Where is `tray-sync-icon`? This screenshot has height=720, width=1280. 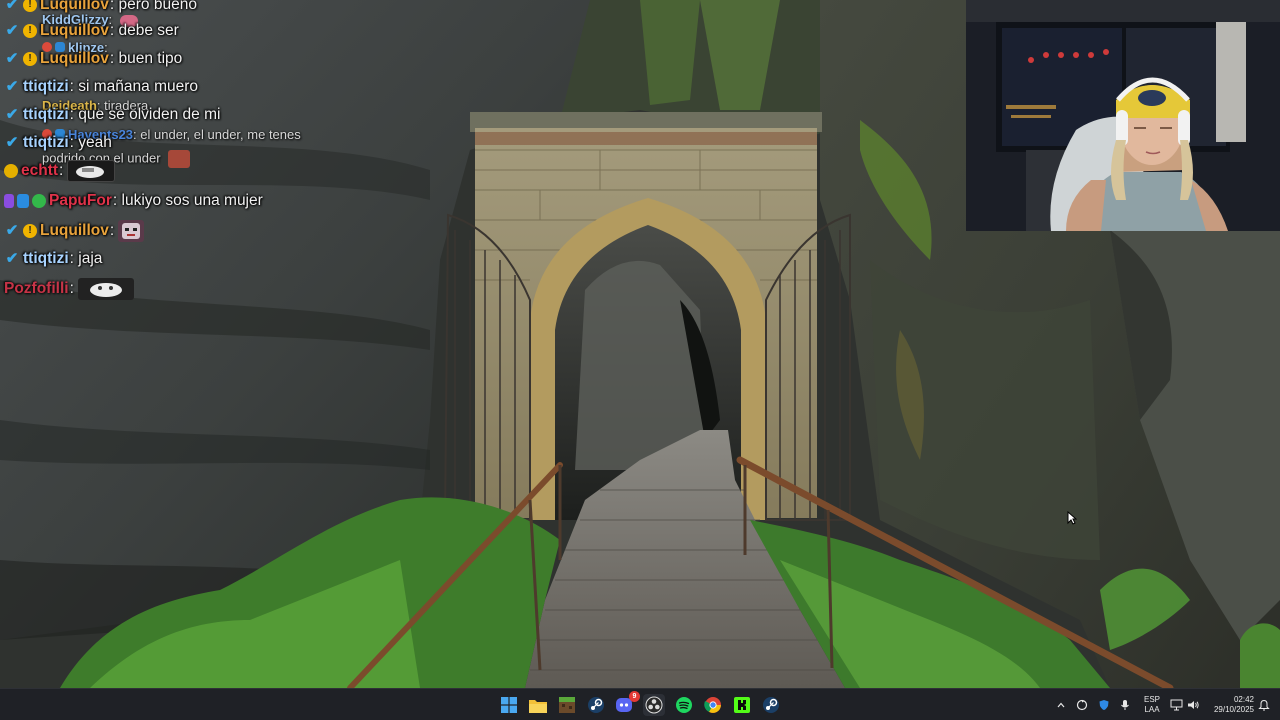
tray-sync-icon is located at coordinates (1082, 704).